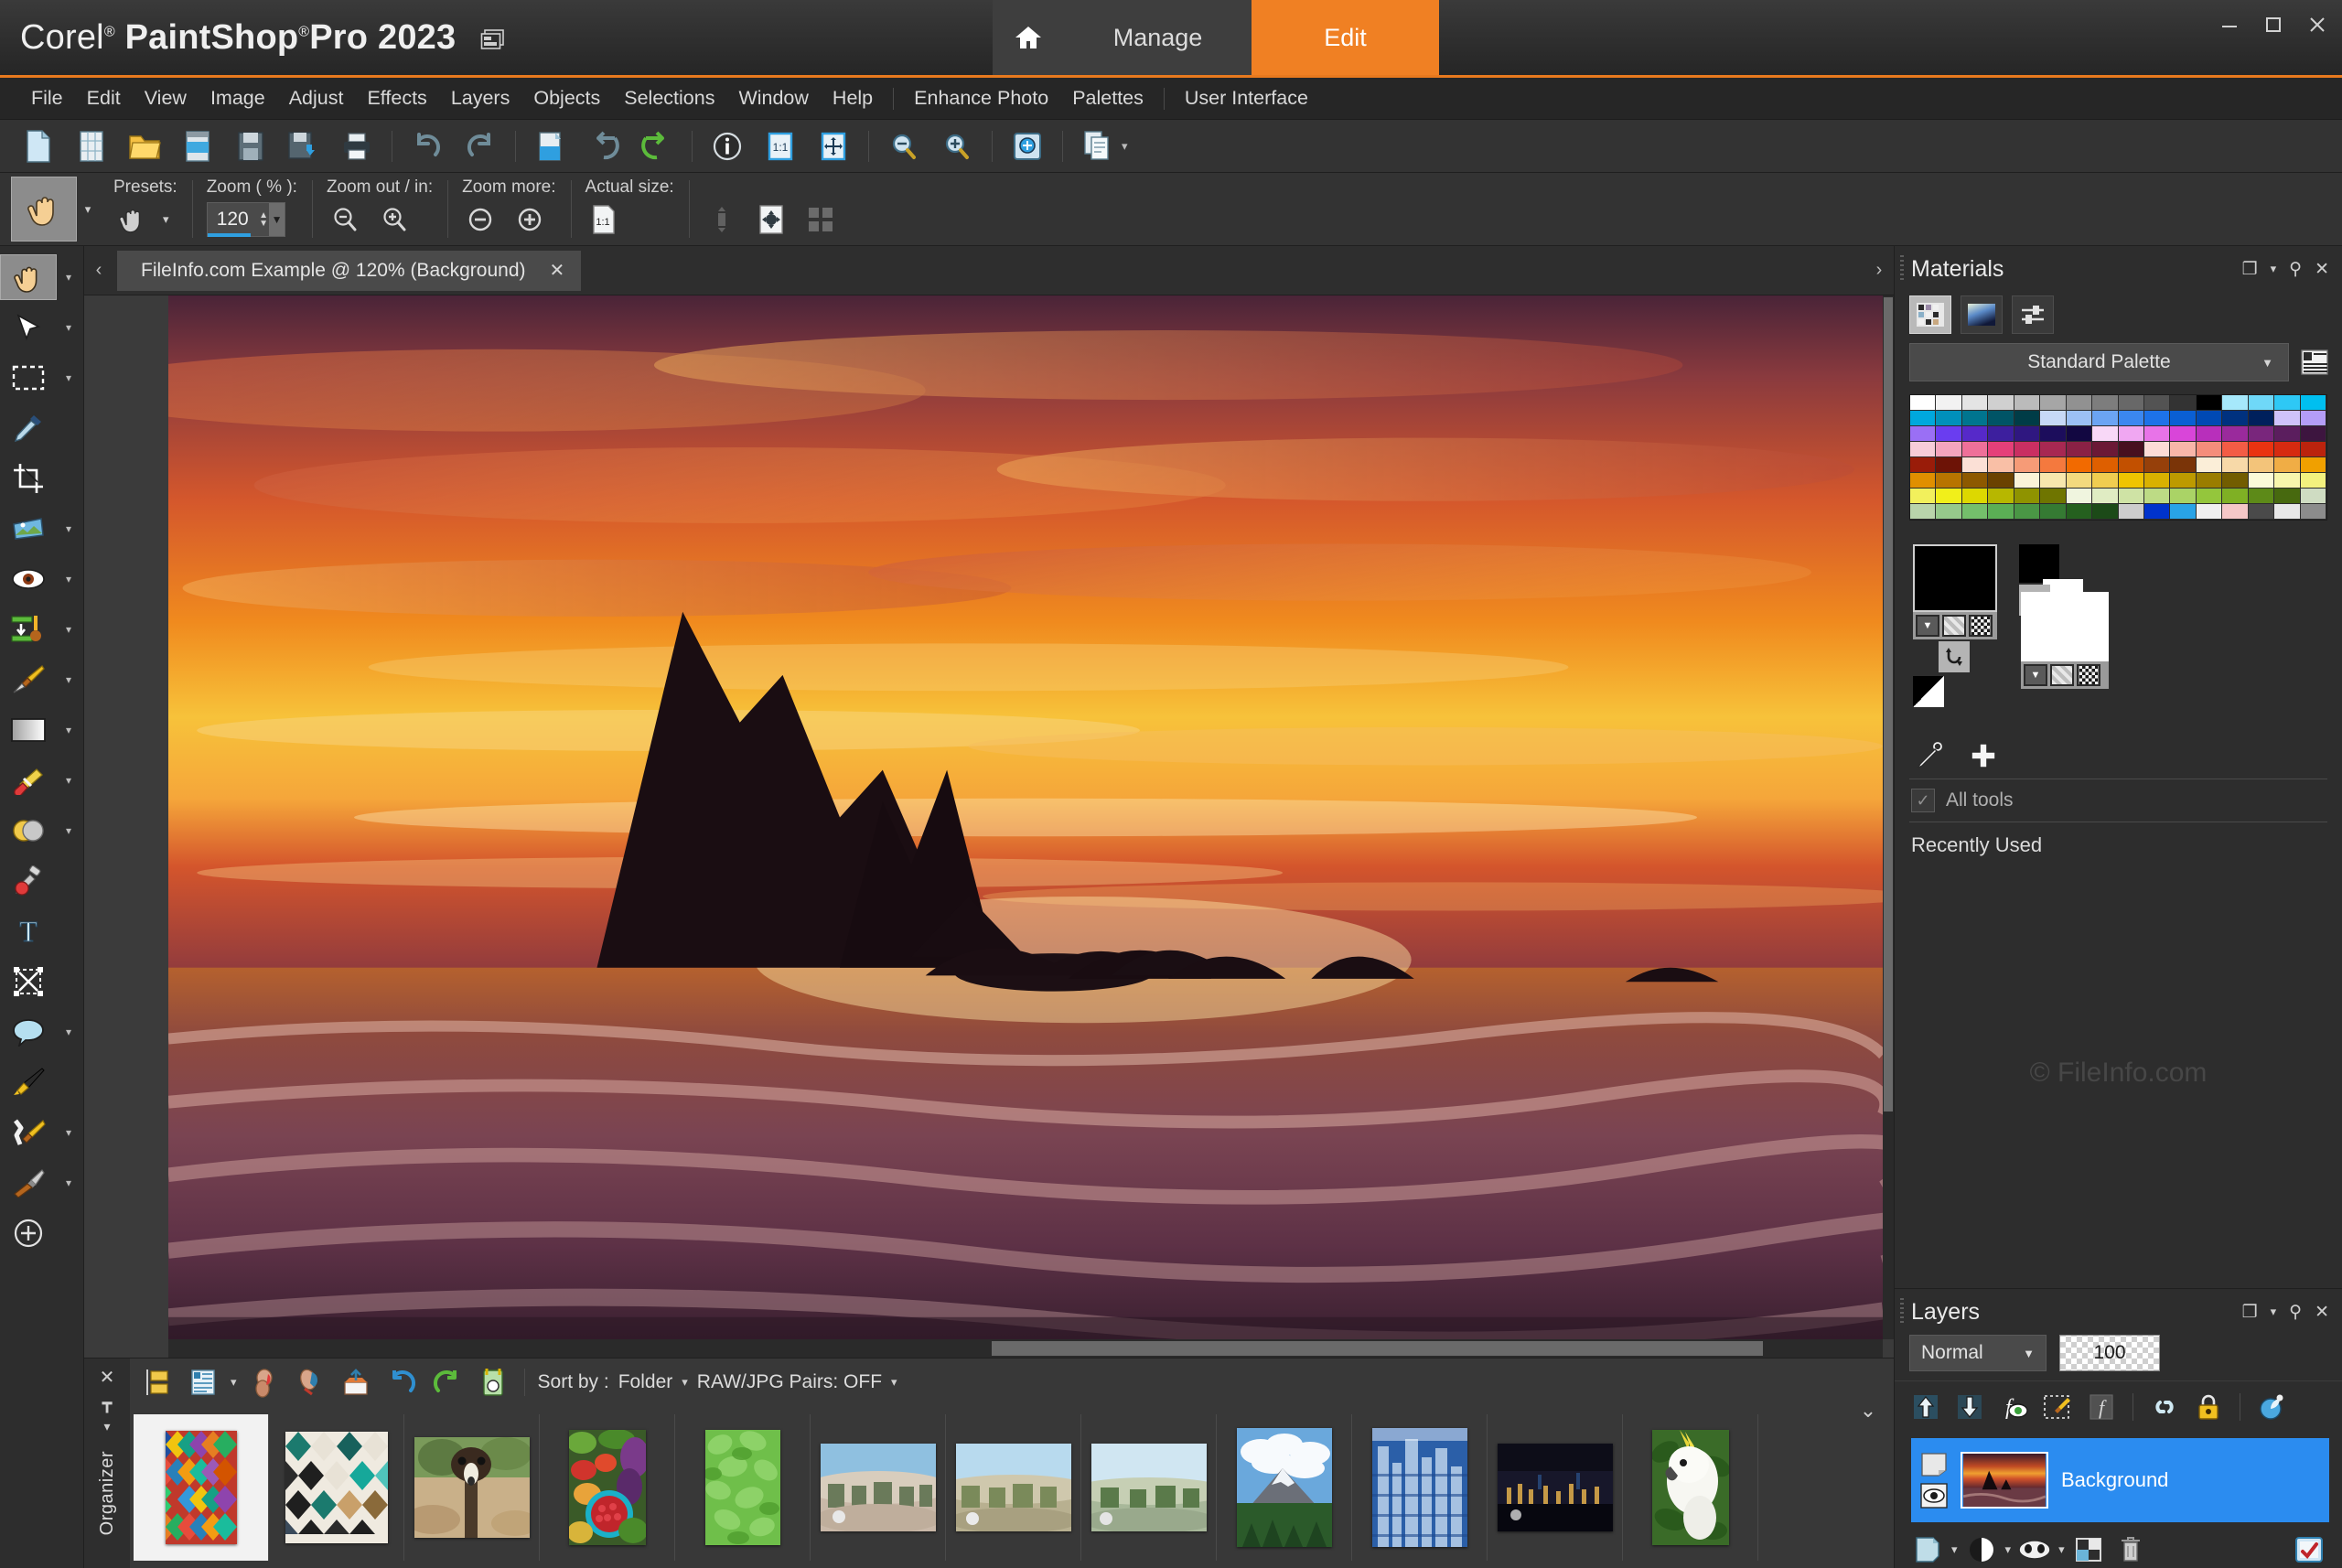  I want to click on materials-gradient-mode, so click(1982, 314).